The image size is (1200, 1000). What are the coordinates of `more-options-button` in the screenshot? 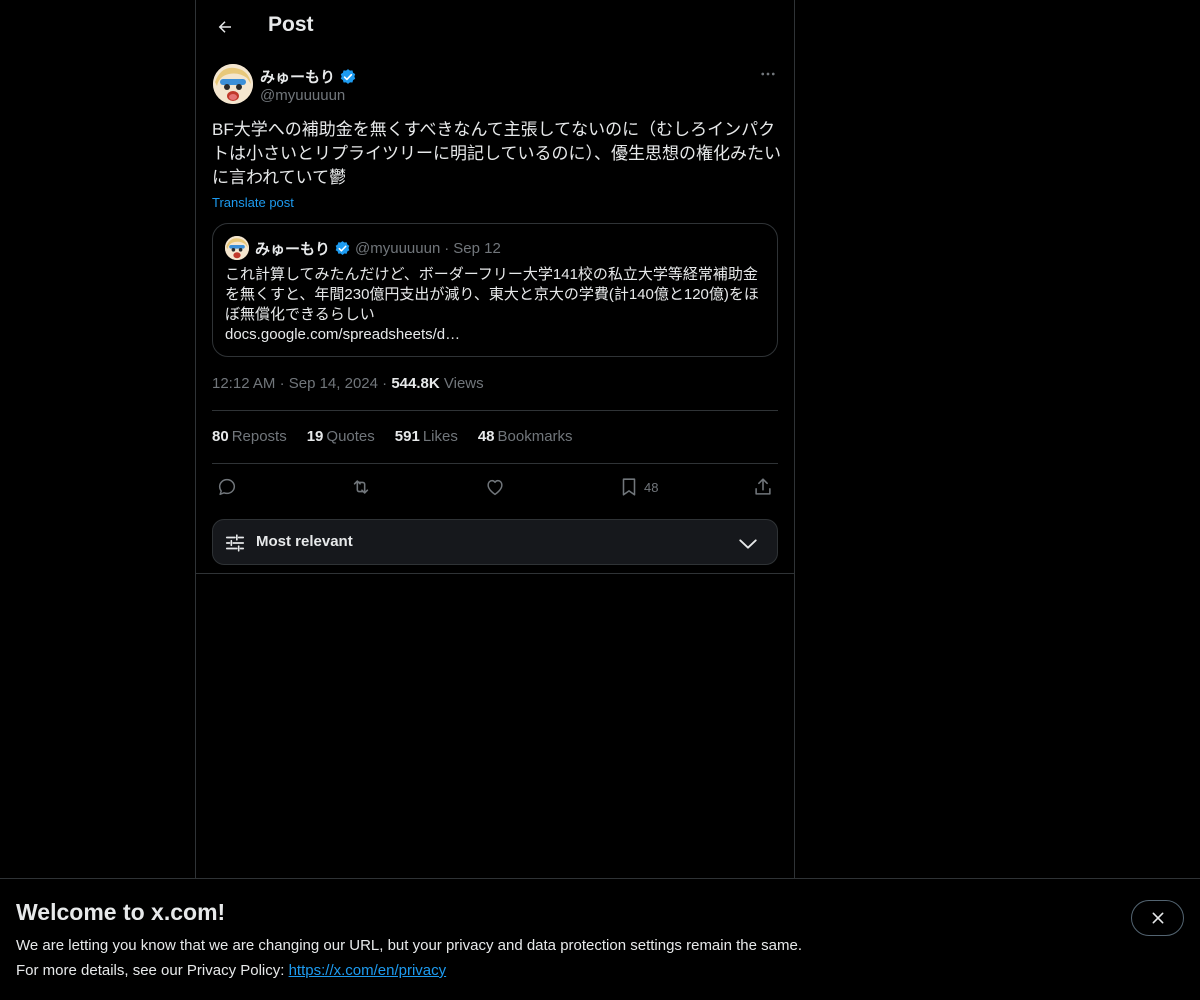 It's located at (768, 74).